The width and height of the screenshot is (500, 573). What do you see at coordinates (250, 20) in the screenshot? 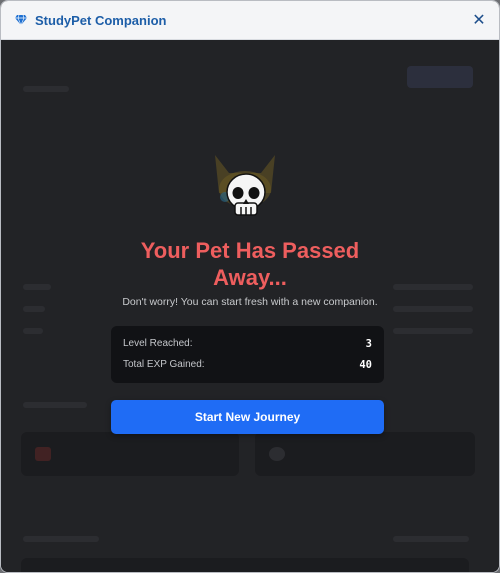
I see `title-bar: StudyPet Companion ✕` at bounding box center [250, 20].